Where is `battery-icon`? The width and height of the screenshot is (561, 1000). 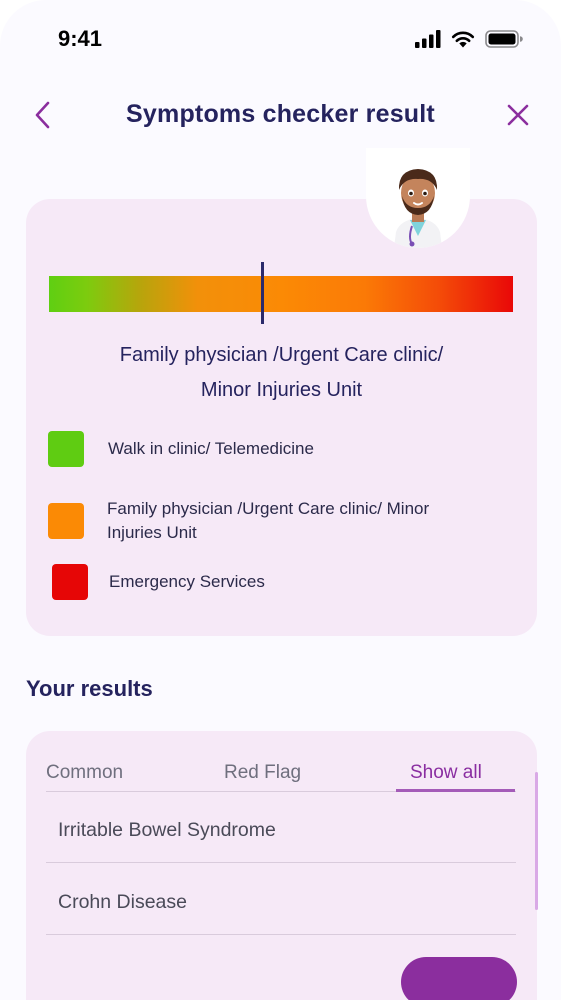 battery-icon is located at coordinates (504, 39).